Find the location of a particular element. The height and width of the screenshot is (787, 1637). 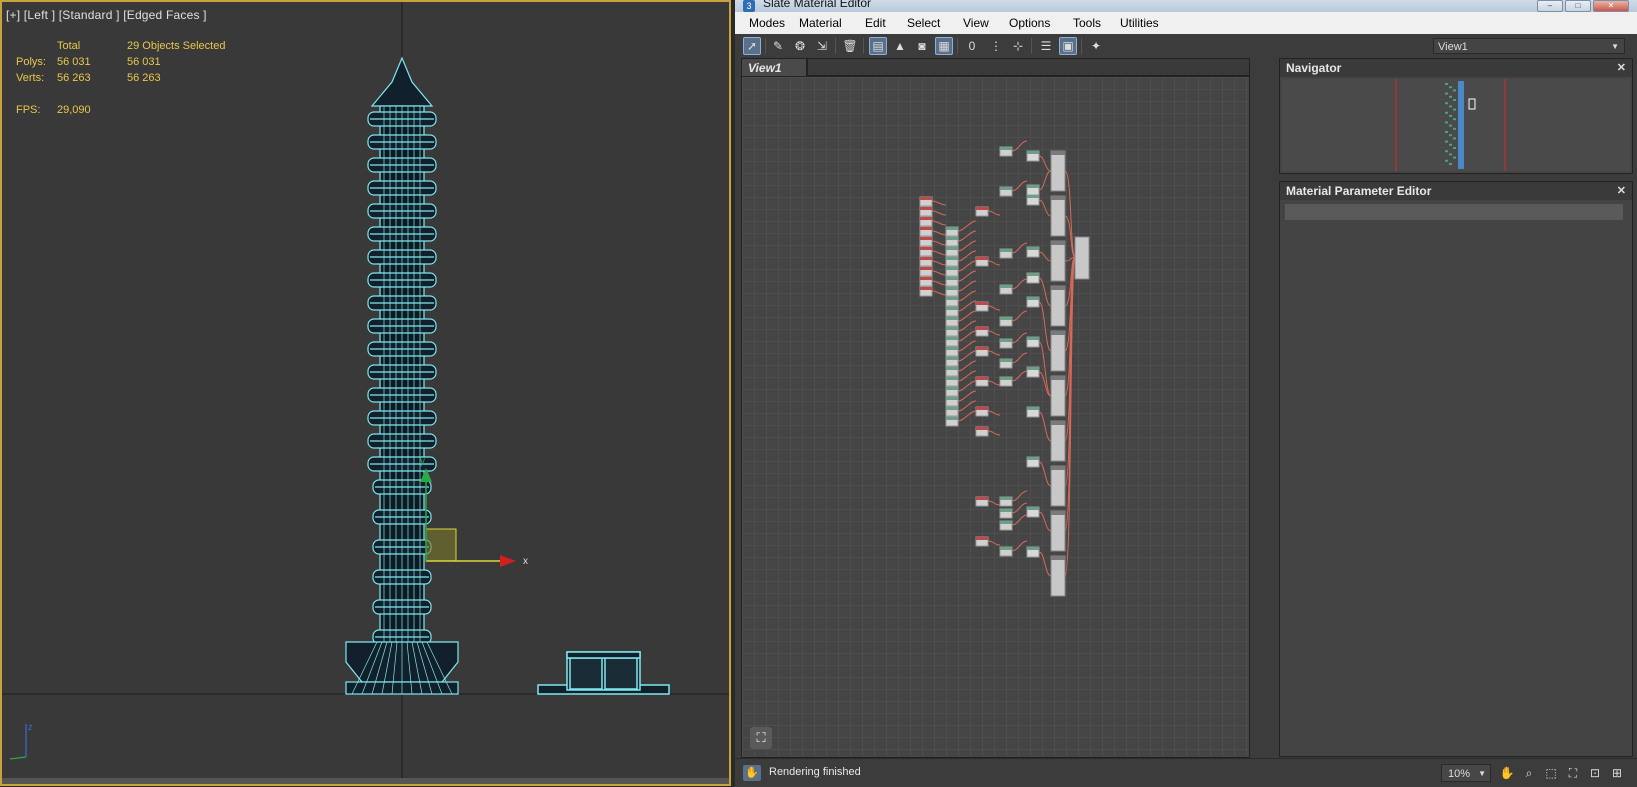

navigator-view is located at coordinates (1456, 125).